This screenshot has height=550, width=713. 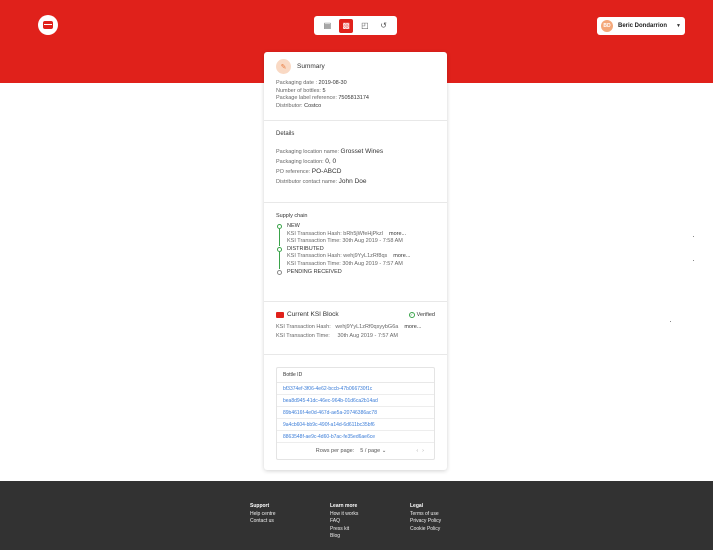 I want to click on step-status: PENDING RECEIVED, so click(x=314, y=271).